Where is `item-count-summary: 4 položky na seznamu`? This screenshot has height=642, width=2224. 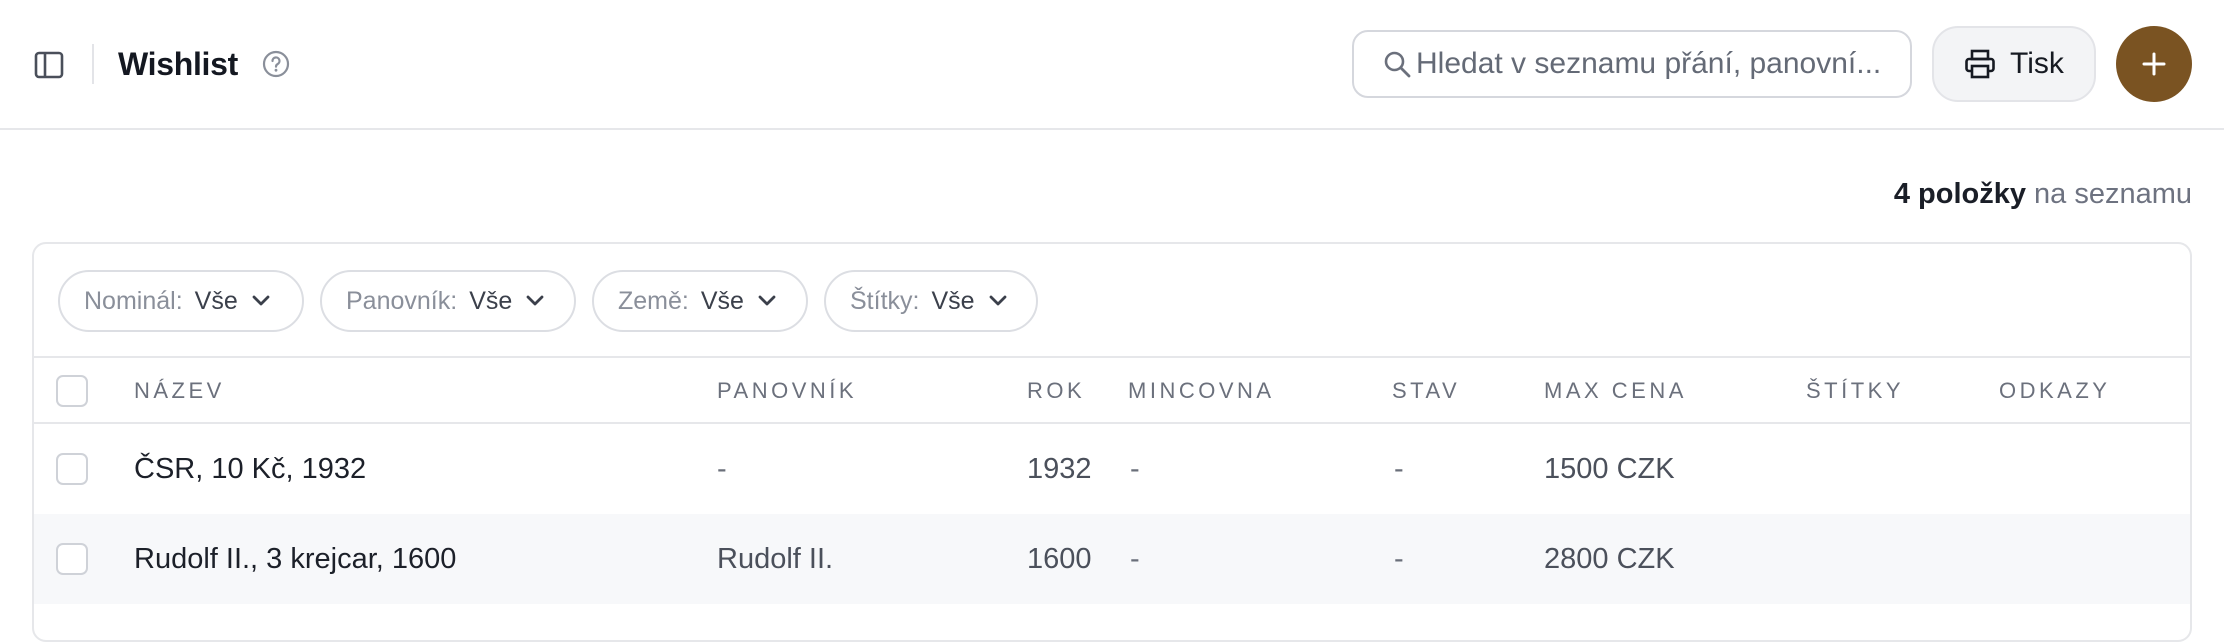
item-count-summary: 4 položky na seznamu is located at coordinates (2043, 194).